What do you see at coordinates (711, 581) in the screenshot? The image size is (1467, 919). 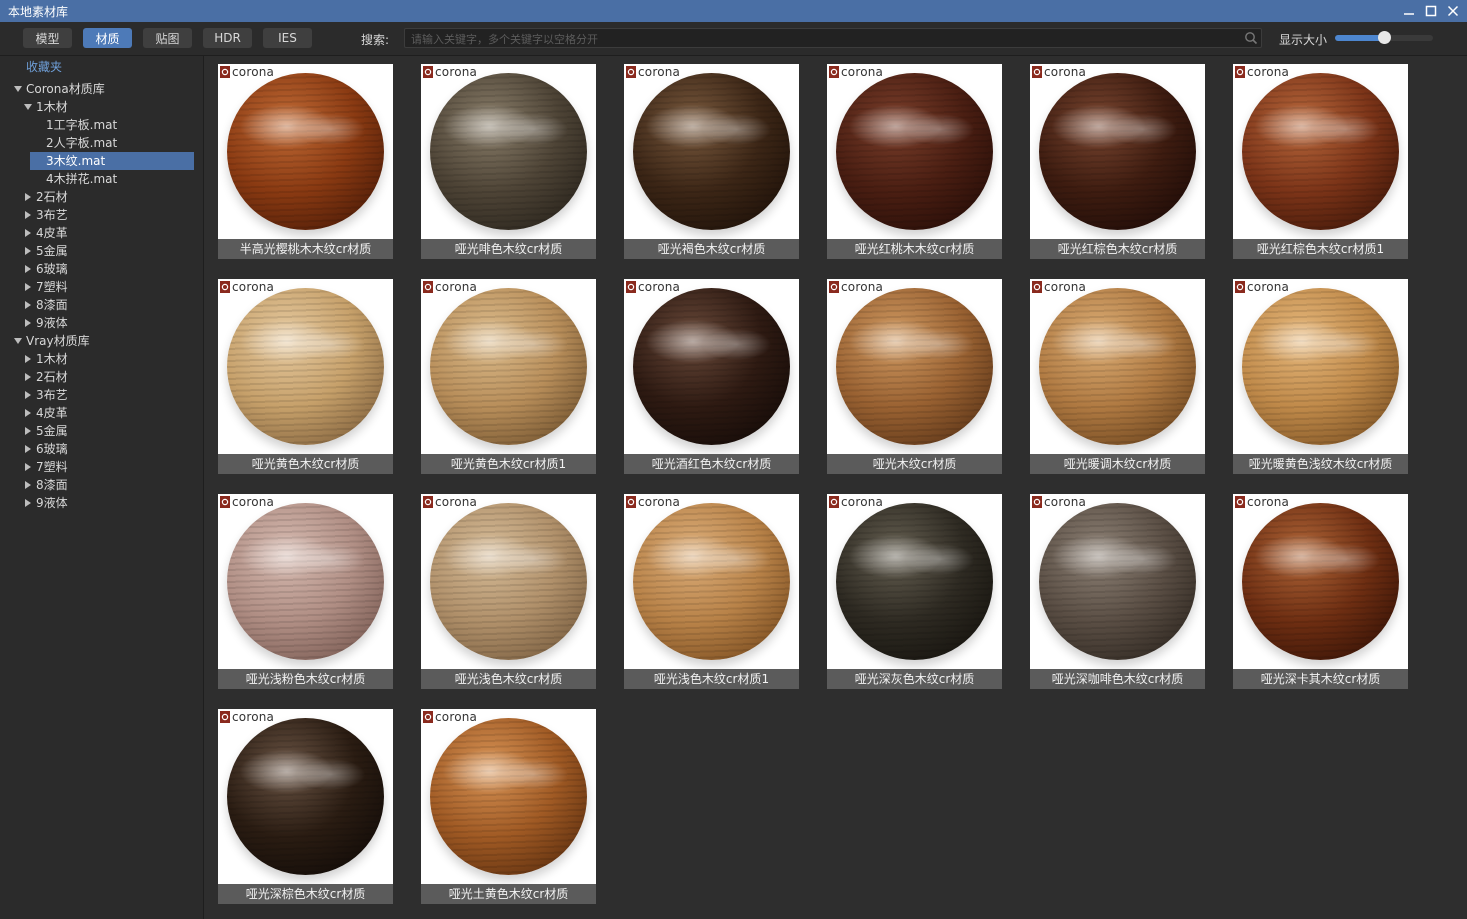 I see `material-sphere-preview` at bounding box center [711, 581].